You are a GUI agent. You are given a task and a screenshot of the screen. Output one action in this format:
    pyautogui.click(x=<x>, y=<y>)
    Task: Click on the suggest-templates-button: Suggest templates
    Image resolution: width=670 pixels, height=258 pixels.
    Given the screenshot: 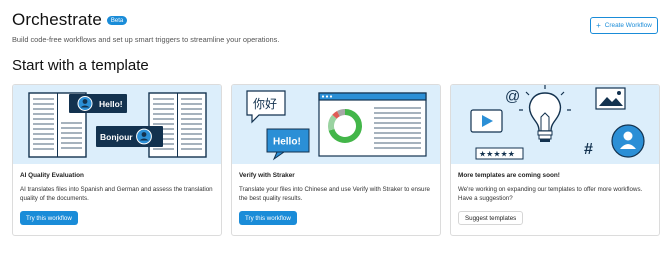 What is the action you would take?
    pyautogui.click(x=491, y=218)
    